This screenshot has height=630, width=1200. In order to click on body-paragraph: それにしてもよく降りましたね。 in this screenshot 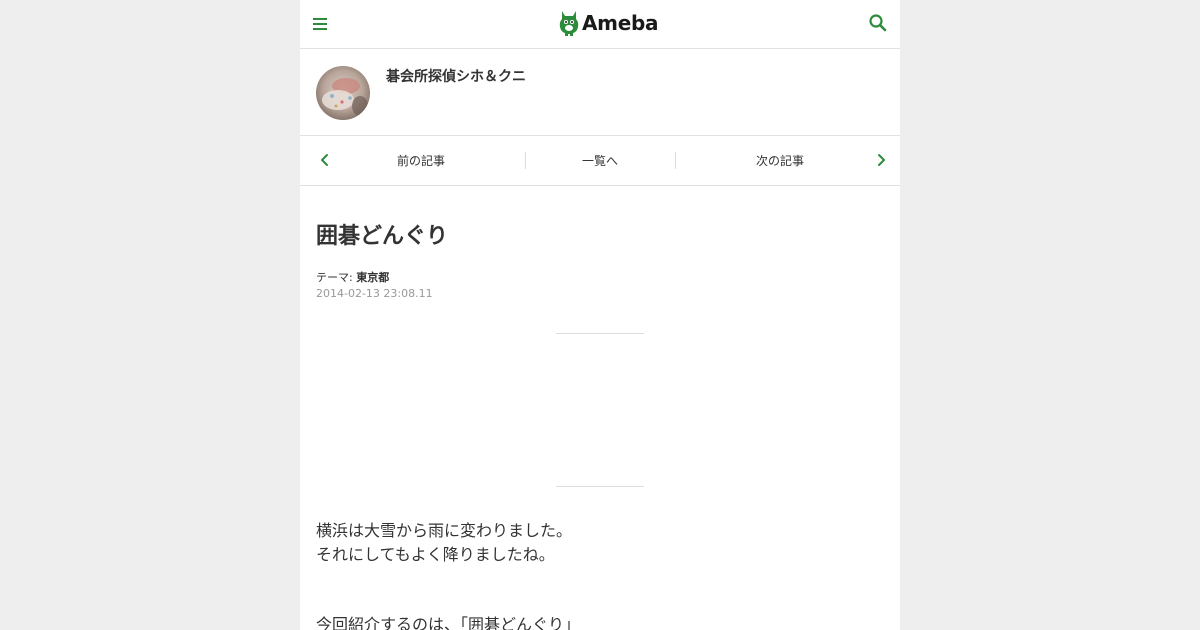, I will do `click(435, 554)`.